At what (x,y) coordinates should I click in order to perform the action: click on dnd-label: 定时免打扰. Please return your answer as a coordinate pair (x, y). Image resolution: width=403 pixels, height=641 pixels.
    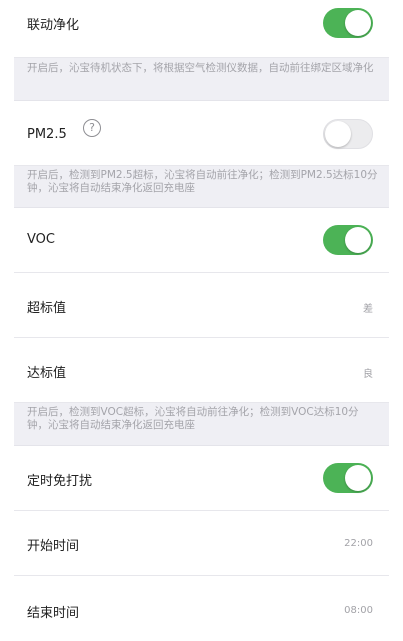
    Looking at the image, I should click on (60, 481).